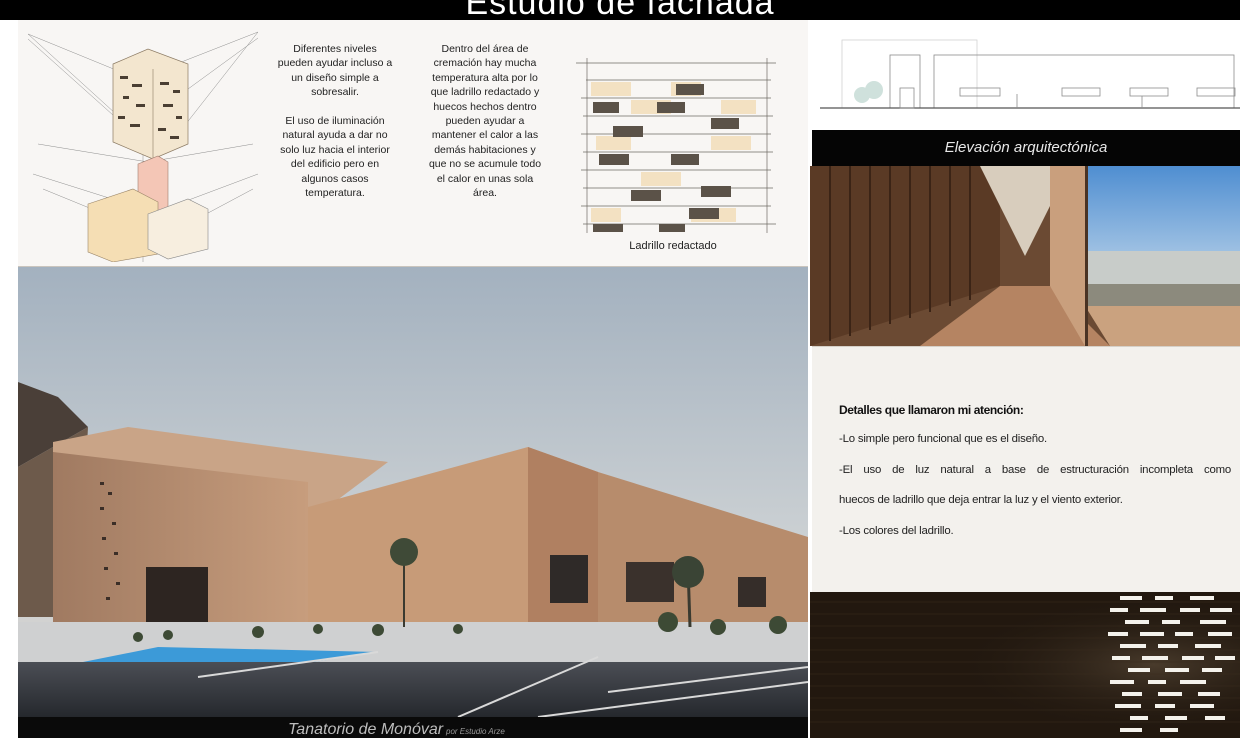  I want to click on corridor-photo, so click(1025, 256).